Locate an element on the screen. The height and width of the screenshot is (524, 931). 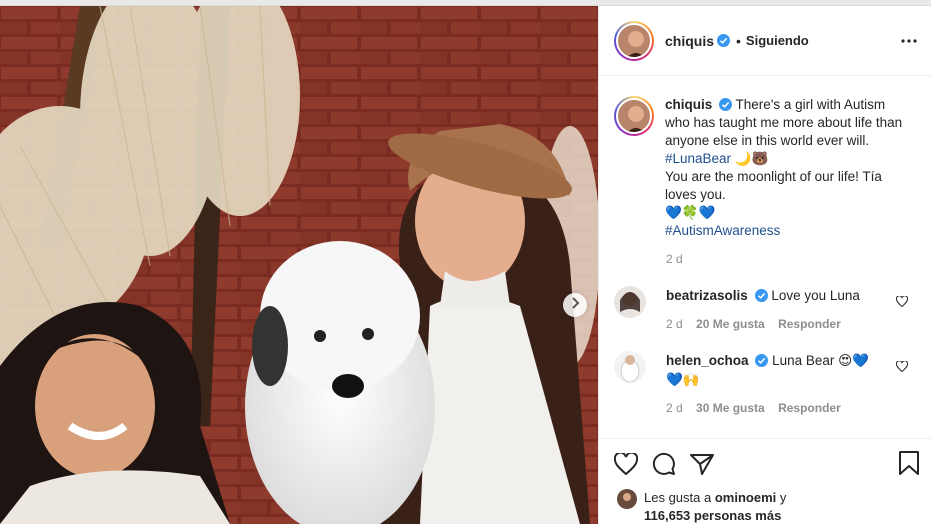
likes-connector: y is located at coordinates (783, 497).